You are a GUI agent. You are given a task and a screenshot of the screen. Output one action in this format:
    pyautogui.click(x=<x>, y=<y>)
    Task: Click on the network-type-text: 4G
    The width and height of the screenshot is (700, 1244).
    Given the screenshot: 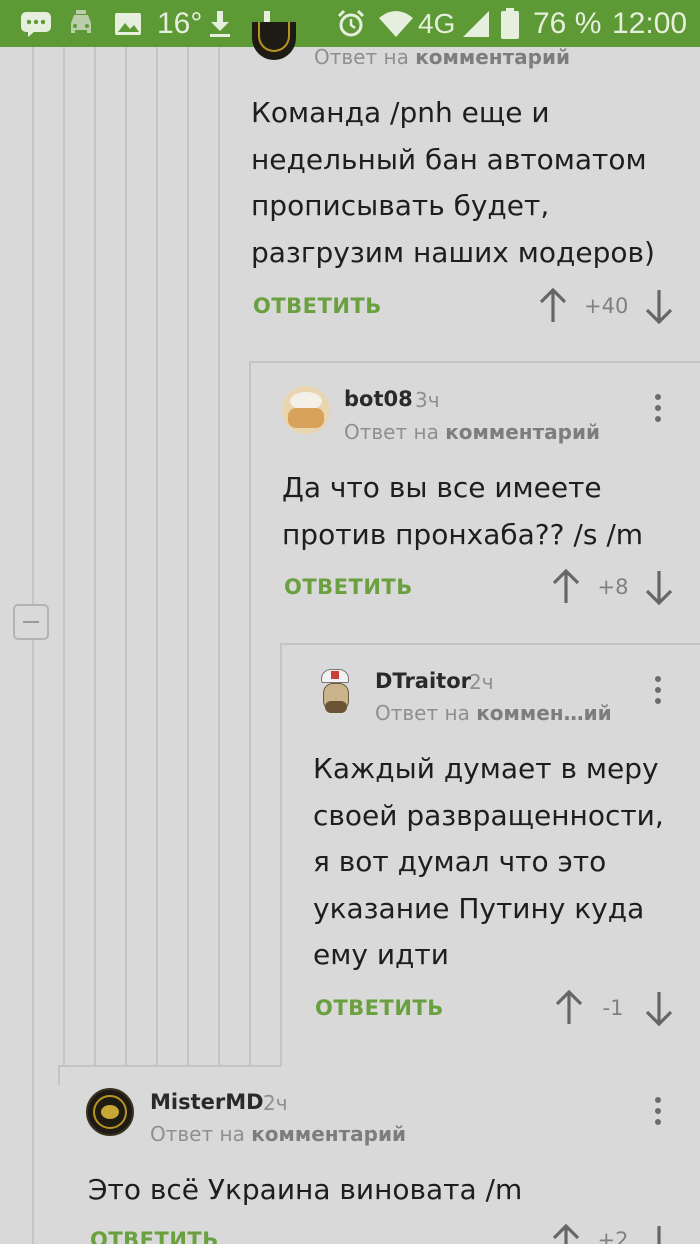 What is the action you would take?
    pyautogui.click(x=437, y=23)
    